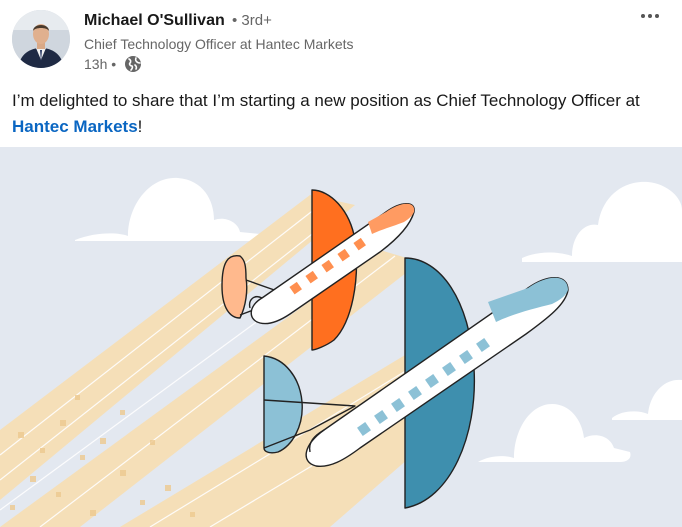  What do you see at coordinates (140, 126) in the screenshot?
I see `post-text-end: !` at bounding box center [140, 126].